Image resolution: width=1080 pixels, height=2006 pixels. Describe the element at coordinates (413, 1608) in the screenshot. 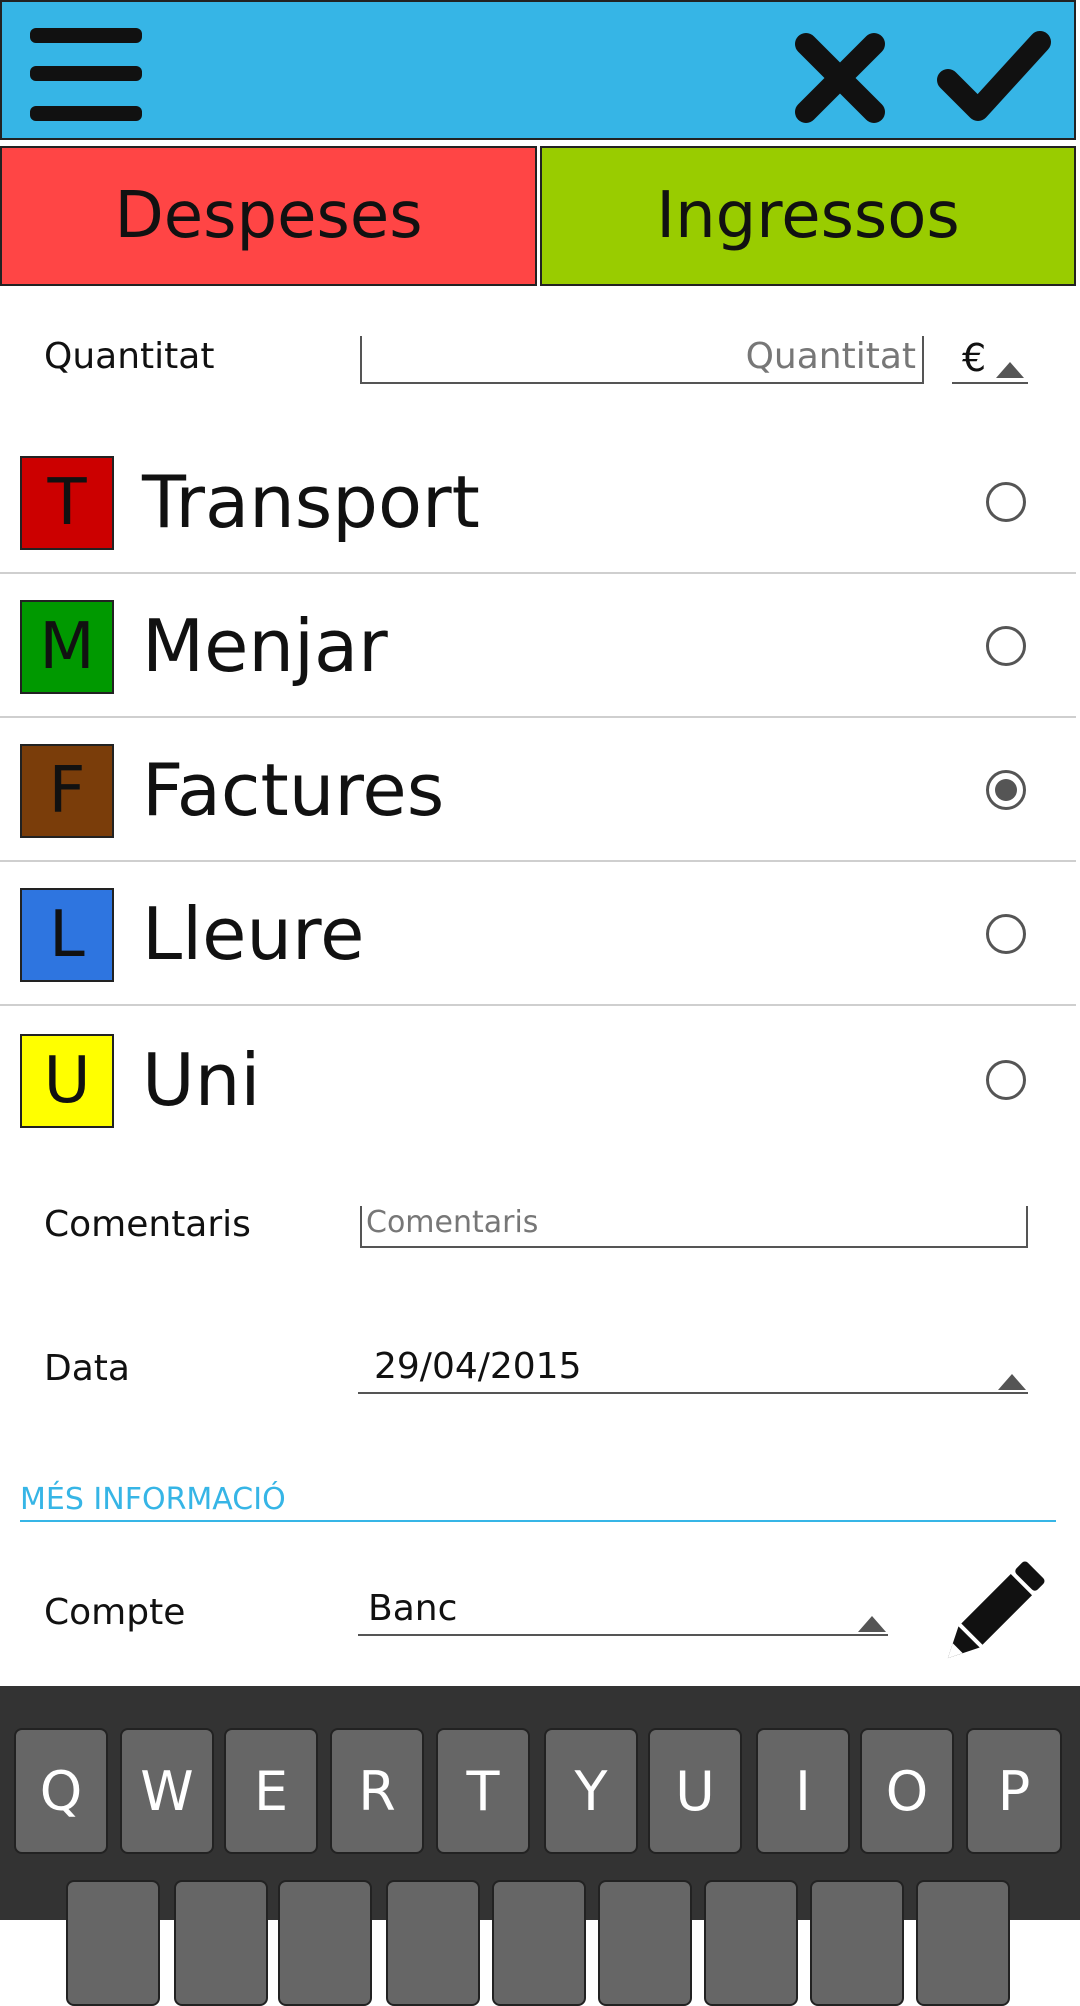

I see `account-value: Banc` at that location.